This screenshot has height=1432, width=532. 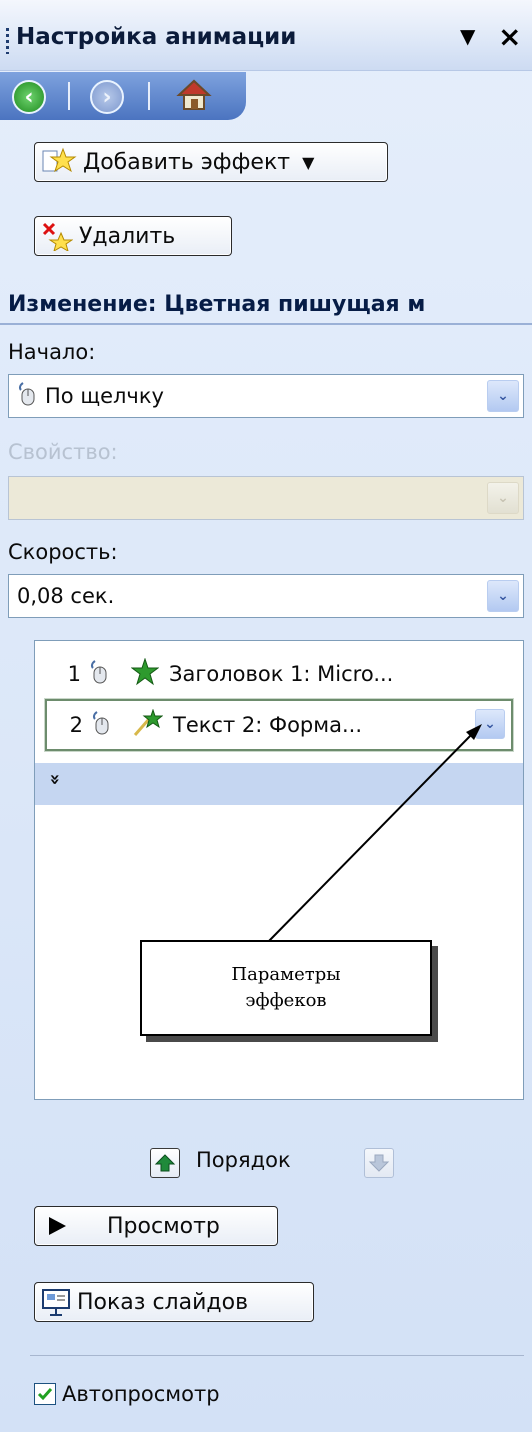 I want to click on slide-show-label: Показ слайдов, so click(x=163, y=1302).